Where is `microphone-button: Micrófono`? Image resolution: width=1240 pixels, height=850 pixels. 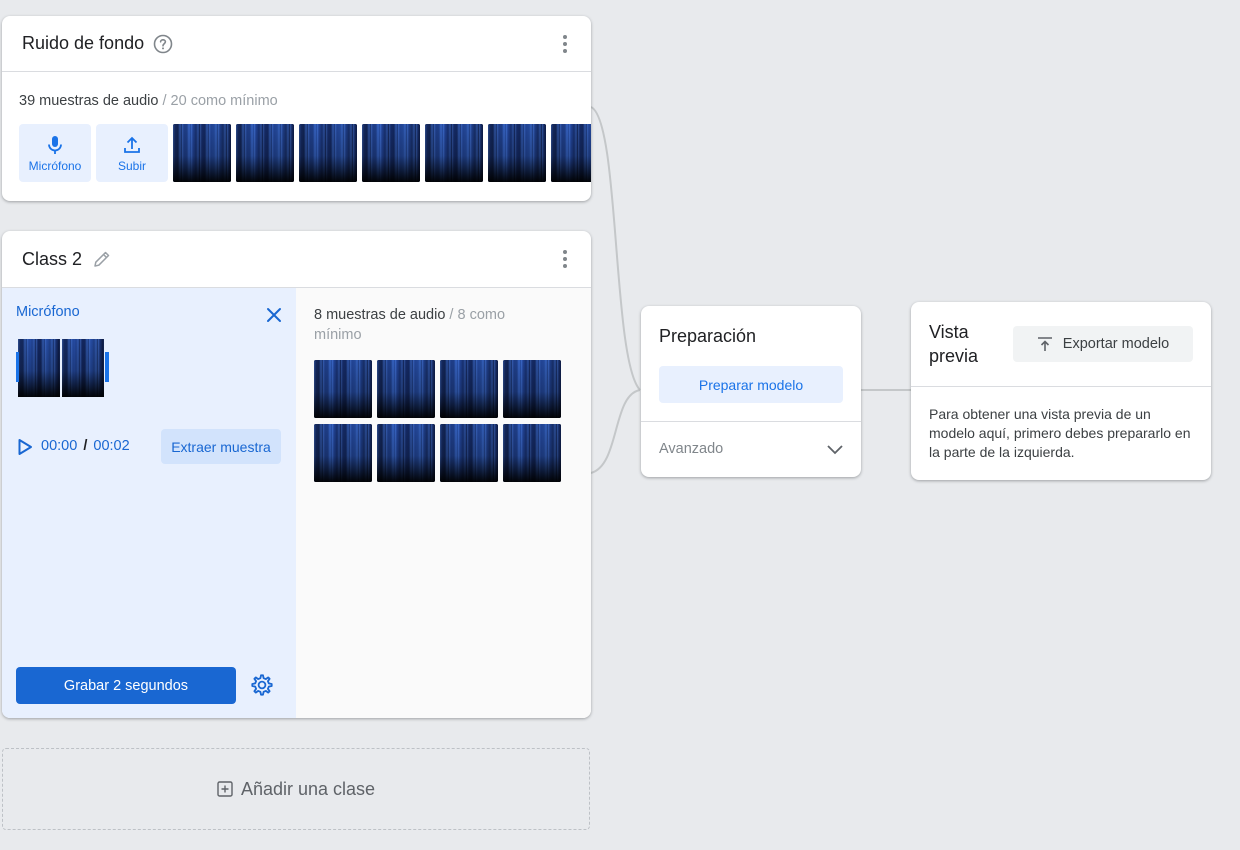
microphone-button: Micrófono is located at coordinates (55, 153).